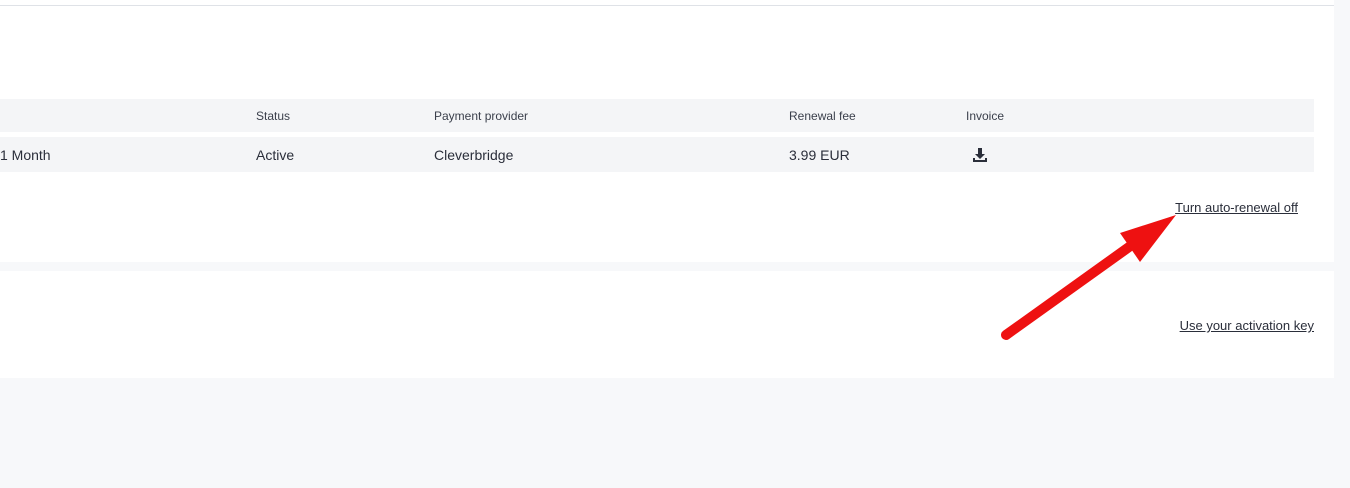 This screenshot has width=1350, height=488. Describe the element at coordinates (657, 154) in the screenshot. I see `table-row: 1 Month Active Cleverbridge 3.99 EUR` at that location.